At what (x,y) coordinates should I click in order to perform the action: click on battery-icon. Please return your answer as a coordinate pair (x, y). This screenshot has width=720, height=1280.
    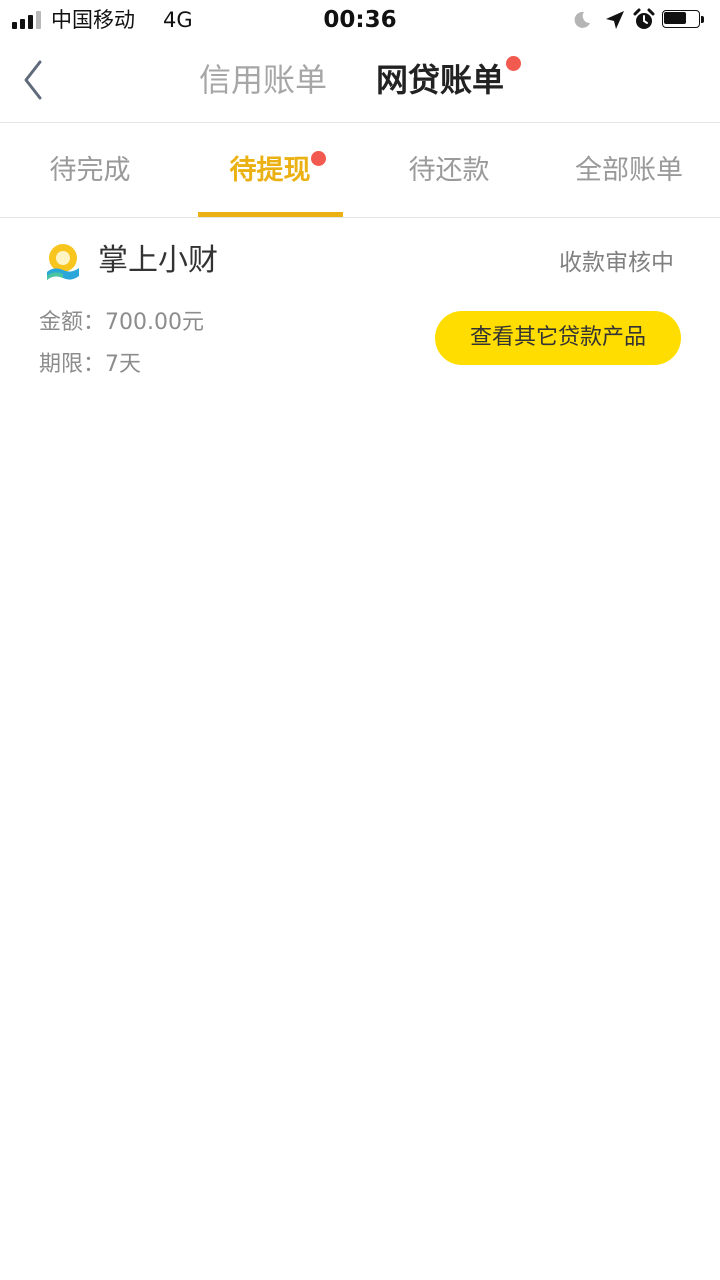
    Looking at the image, I should click on (684, 20).